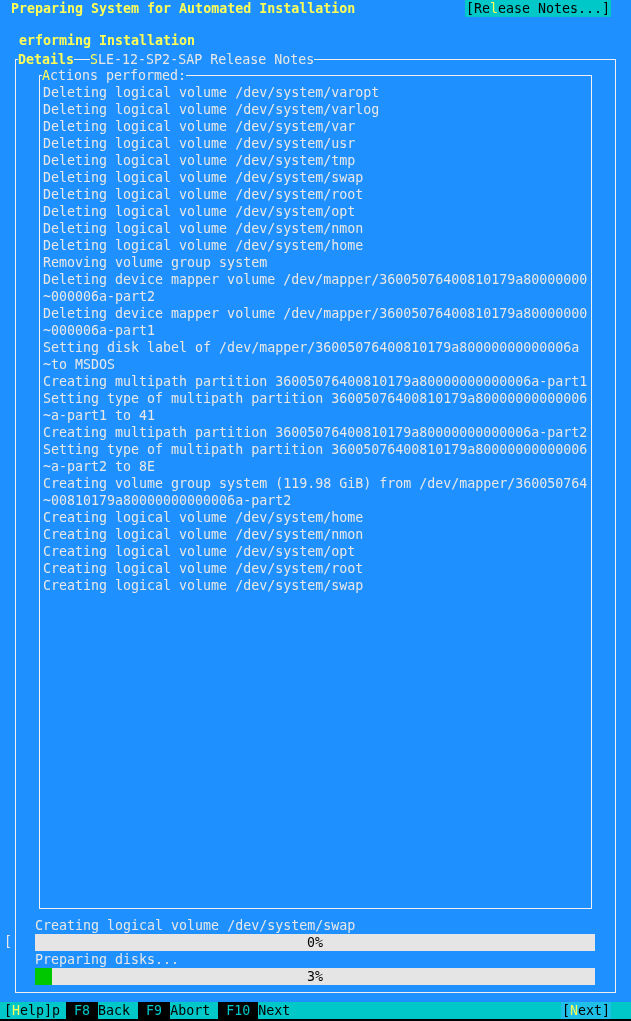 The image size is (631, 1021). I want to click on log-line: ~a-part2 to 8E, so click(100, 466).